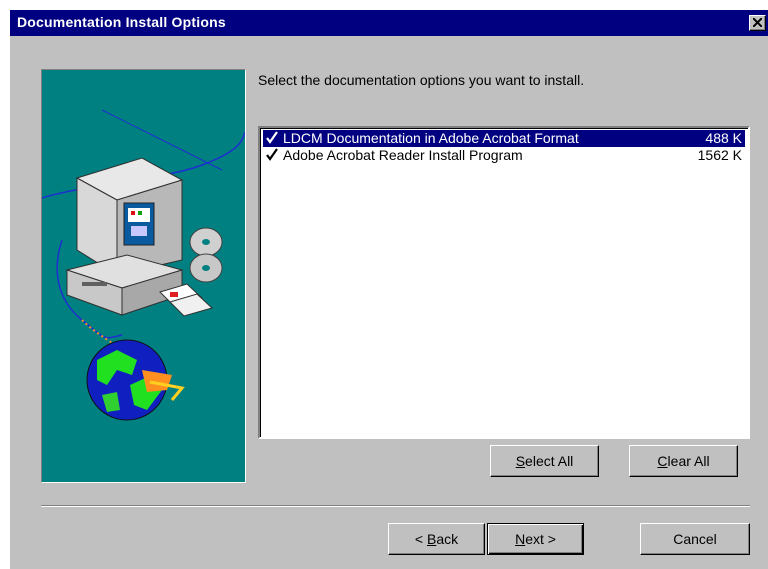 This screenshot has height=569, width=768. I want to click on cancel-button: Cancel, so click(695, 539).